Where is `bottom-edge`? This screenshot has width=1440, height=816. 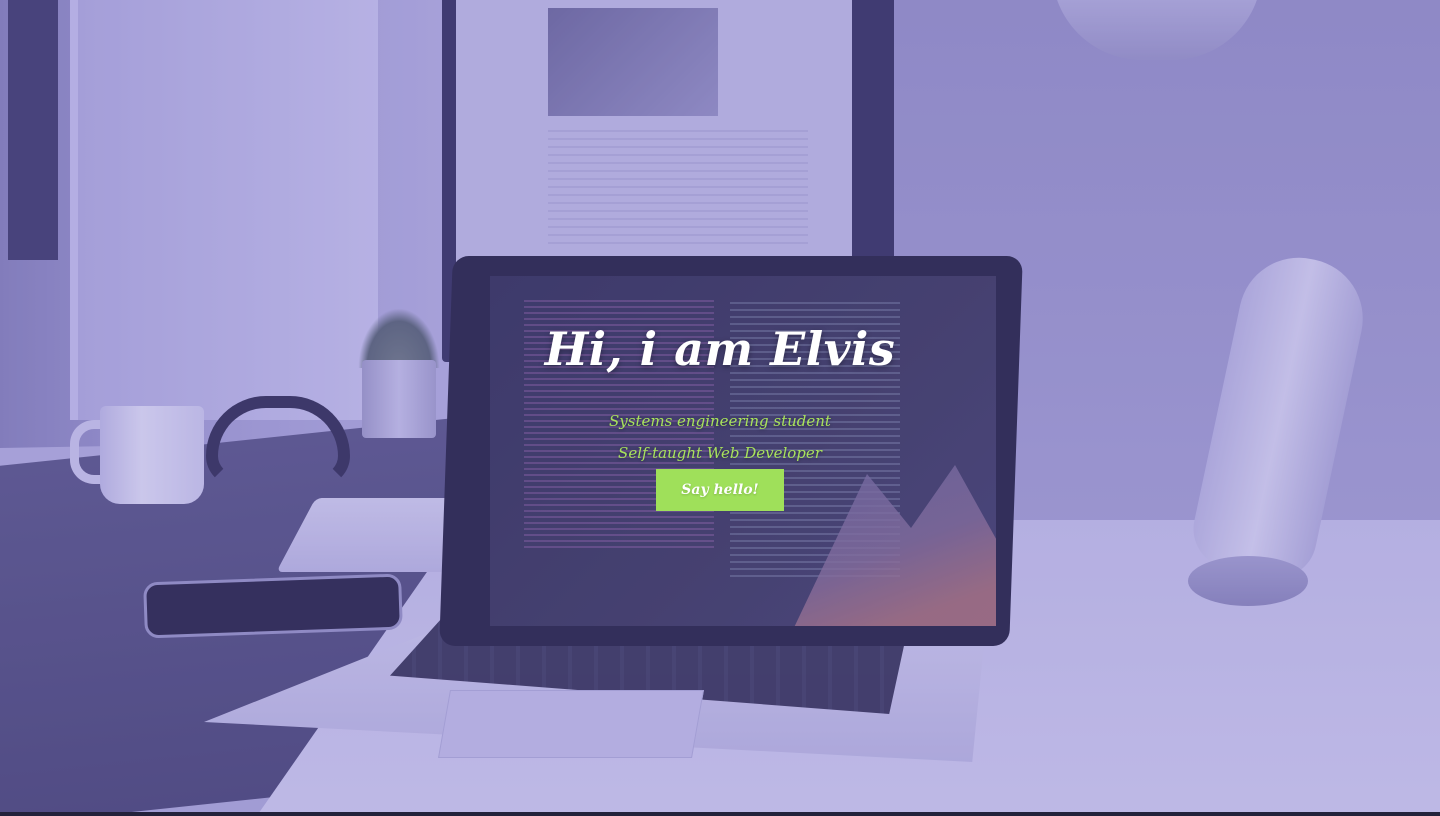
bottom-edge is located at coordinates (720, 814).